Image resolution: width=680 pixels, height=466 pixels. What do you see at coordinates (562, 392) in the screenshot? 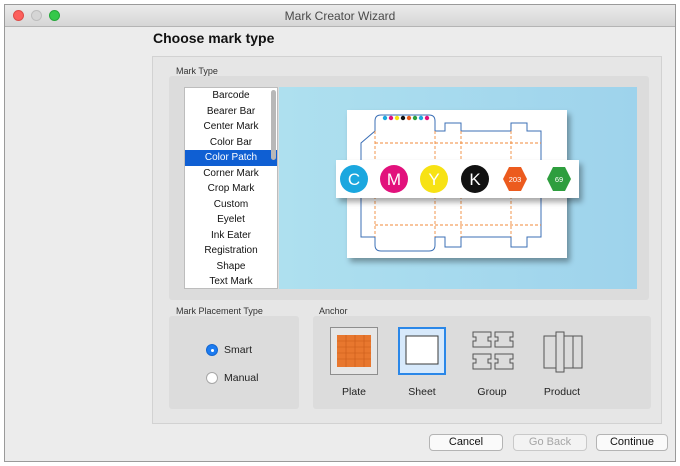
I see `product-label: Product` at bounding box center [562, 392].